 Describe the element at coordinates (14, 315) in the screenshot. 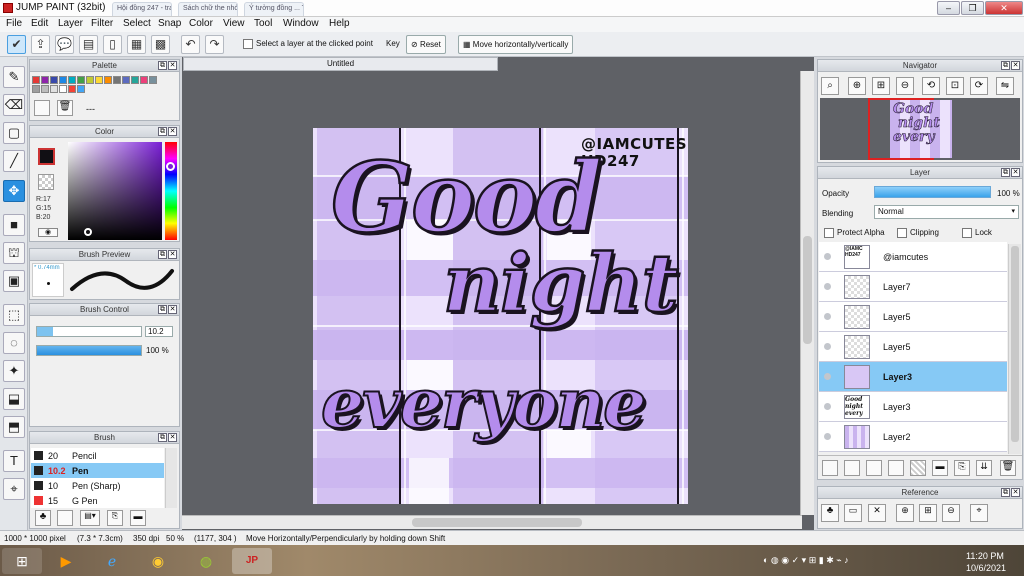

I see `rect-select-tool-icon: ⬚` at that location.